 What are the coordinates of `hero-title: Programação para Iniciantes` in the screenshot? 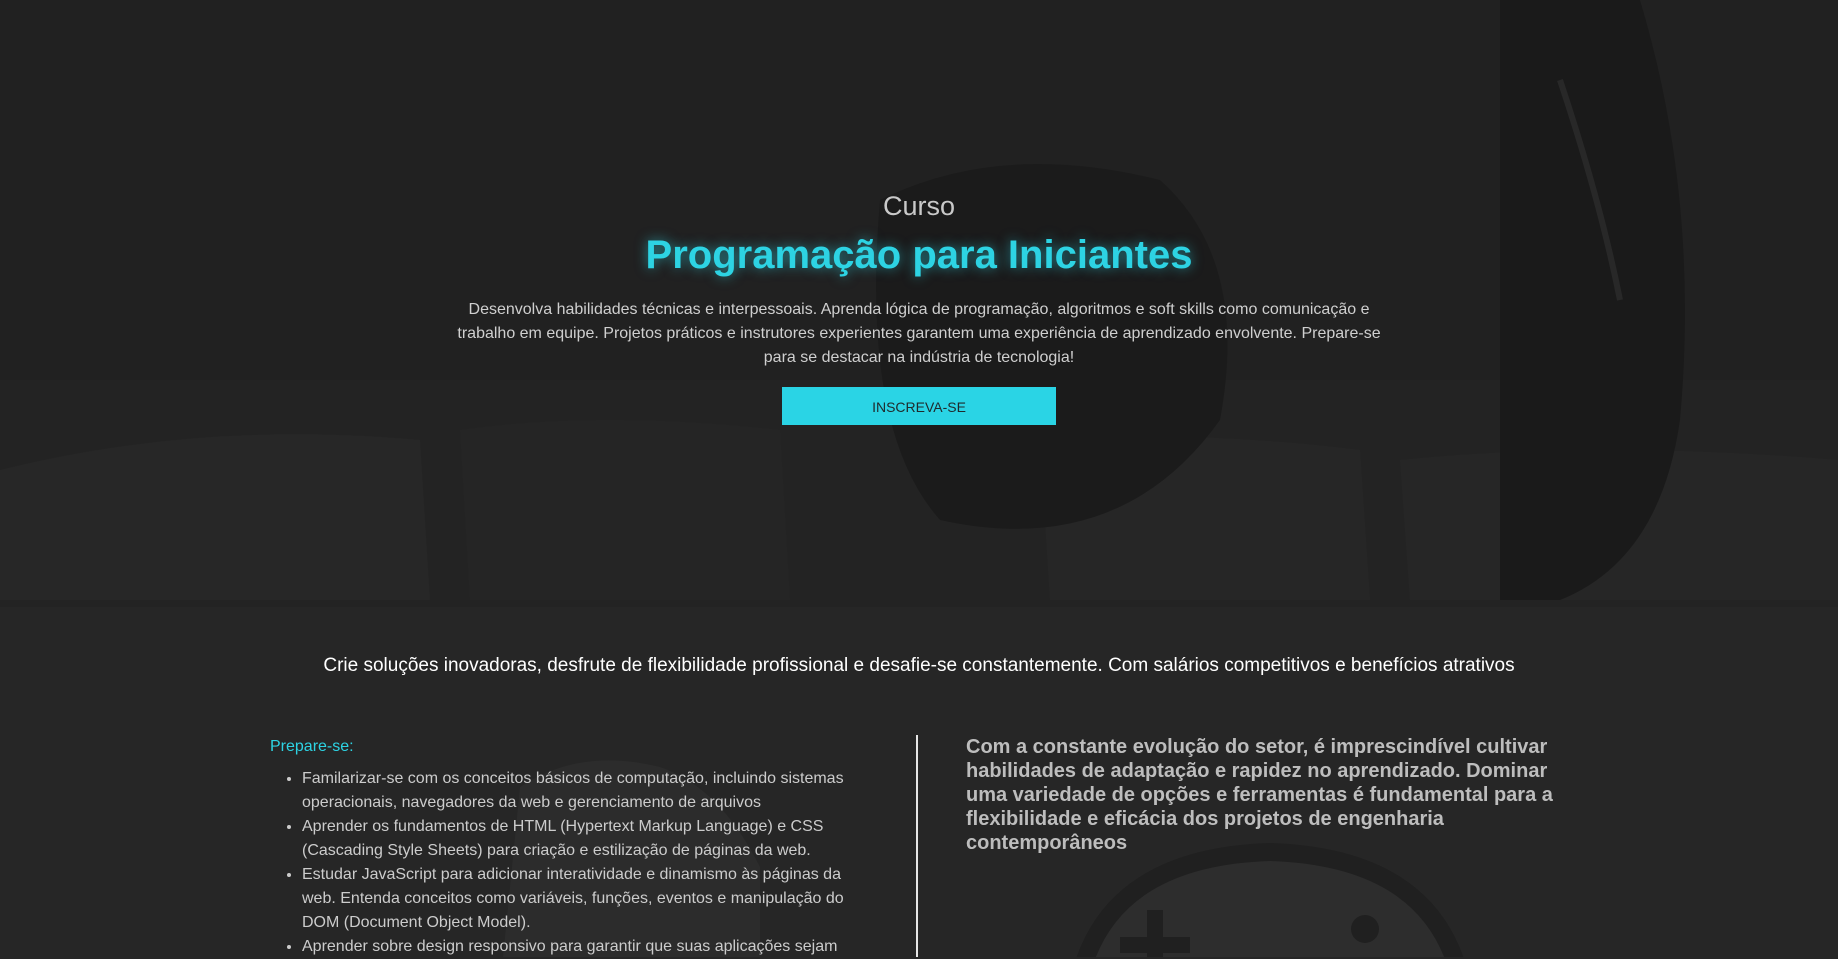 It's located at (919, 255).